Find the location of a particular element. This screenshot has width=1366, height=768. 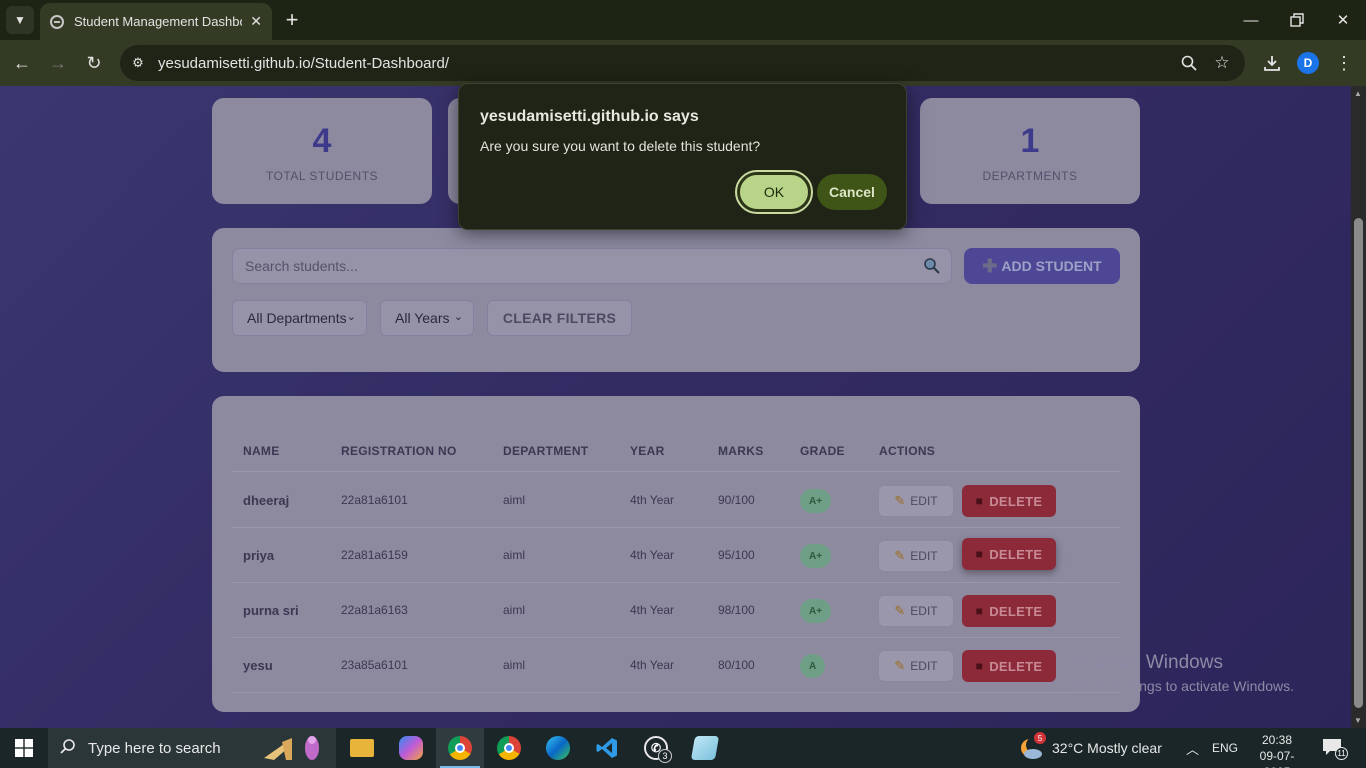

download-icon is located at coordinates (1272, 63).